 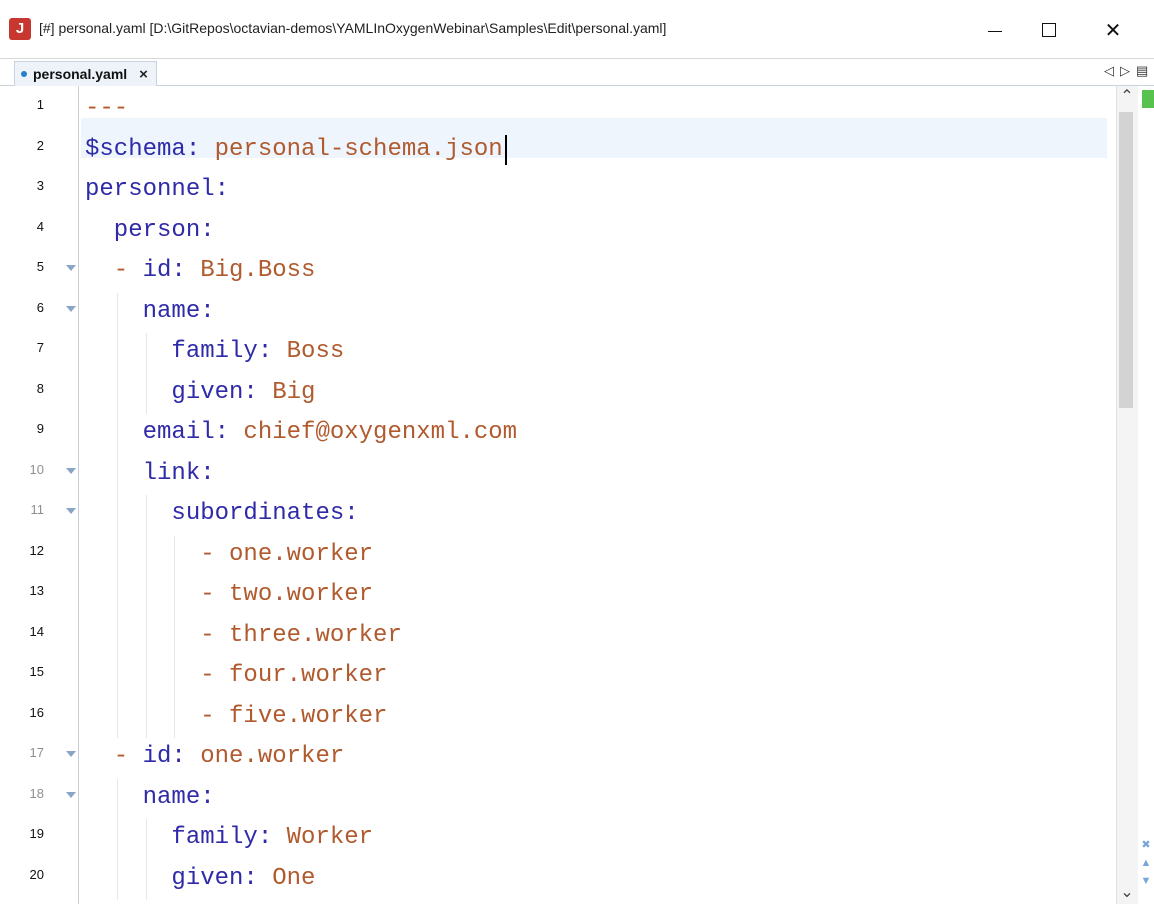 What do you see at coordinates (229, 838) in the screenshot?
I see `code-line-text: family: Worker` at bounding box center [229, 838].